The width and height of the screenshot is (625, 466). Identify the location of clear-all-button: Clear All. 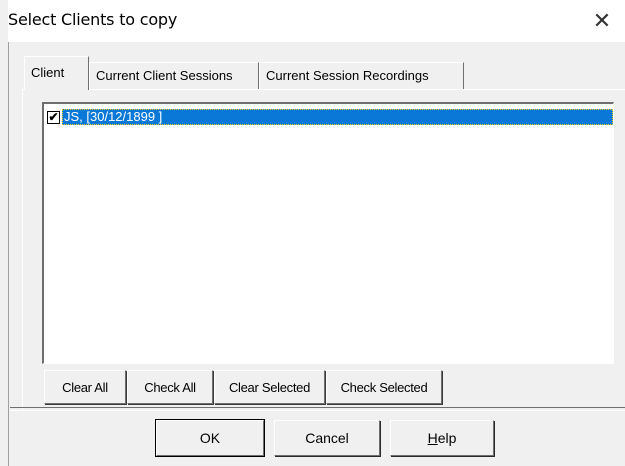
(85, 387).